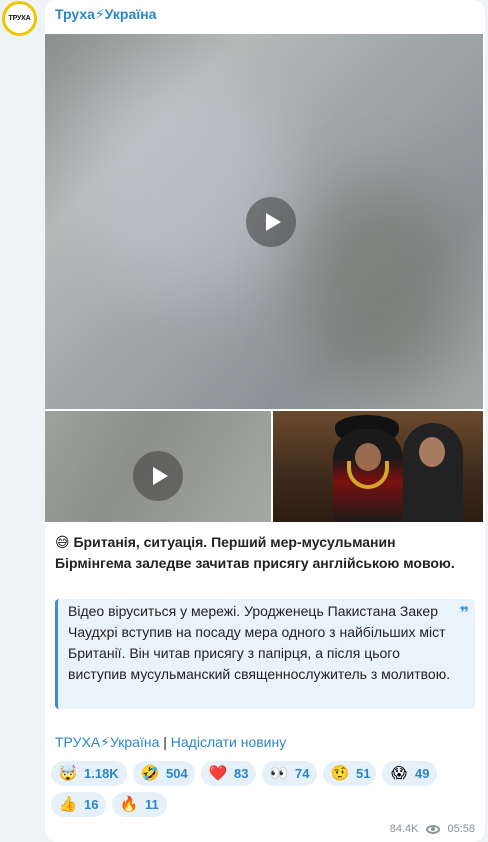 Image resolution: width=488 pixels, height=842 pixels. Describe the element at coordinates (464, 613) in the screenshot. I see `quote-icon: ❞` at that location.